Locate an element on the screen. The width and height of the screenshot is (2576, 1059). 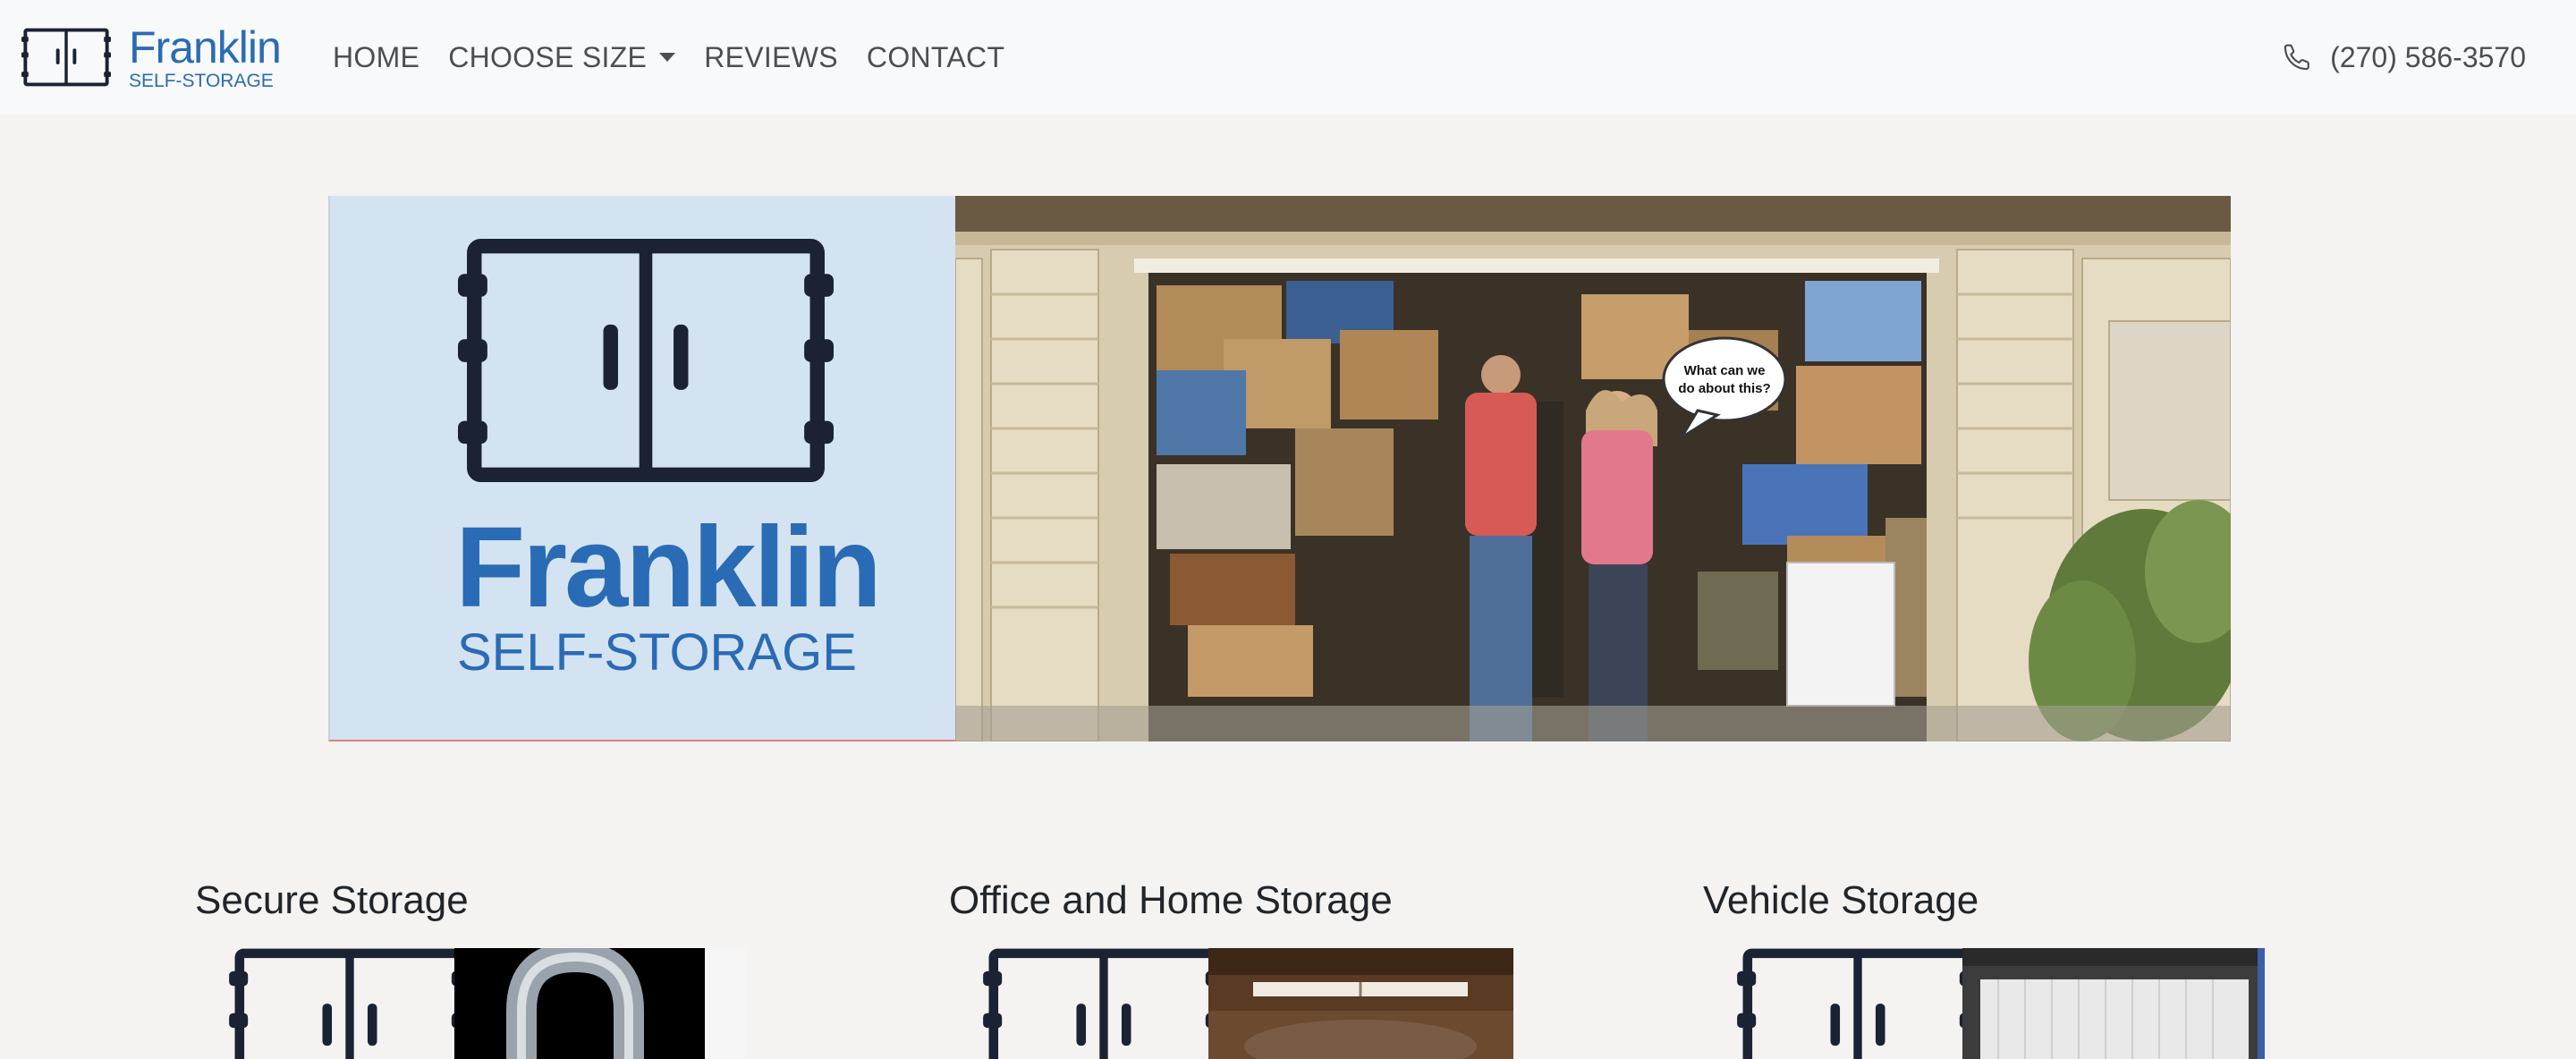
nav-contact: CONTACT is located at coordinates (935, 57).